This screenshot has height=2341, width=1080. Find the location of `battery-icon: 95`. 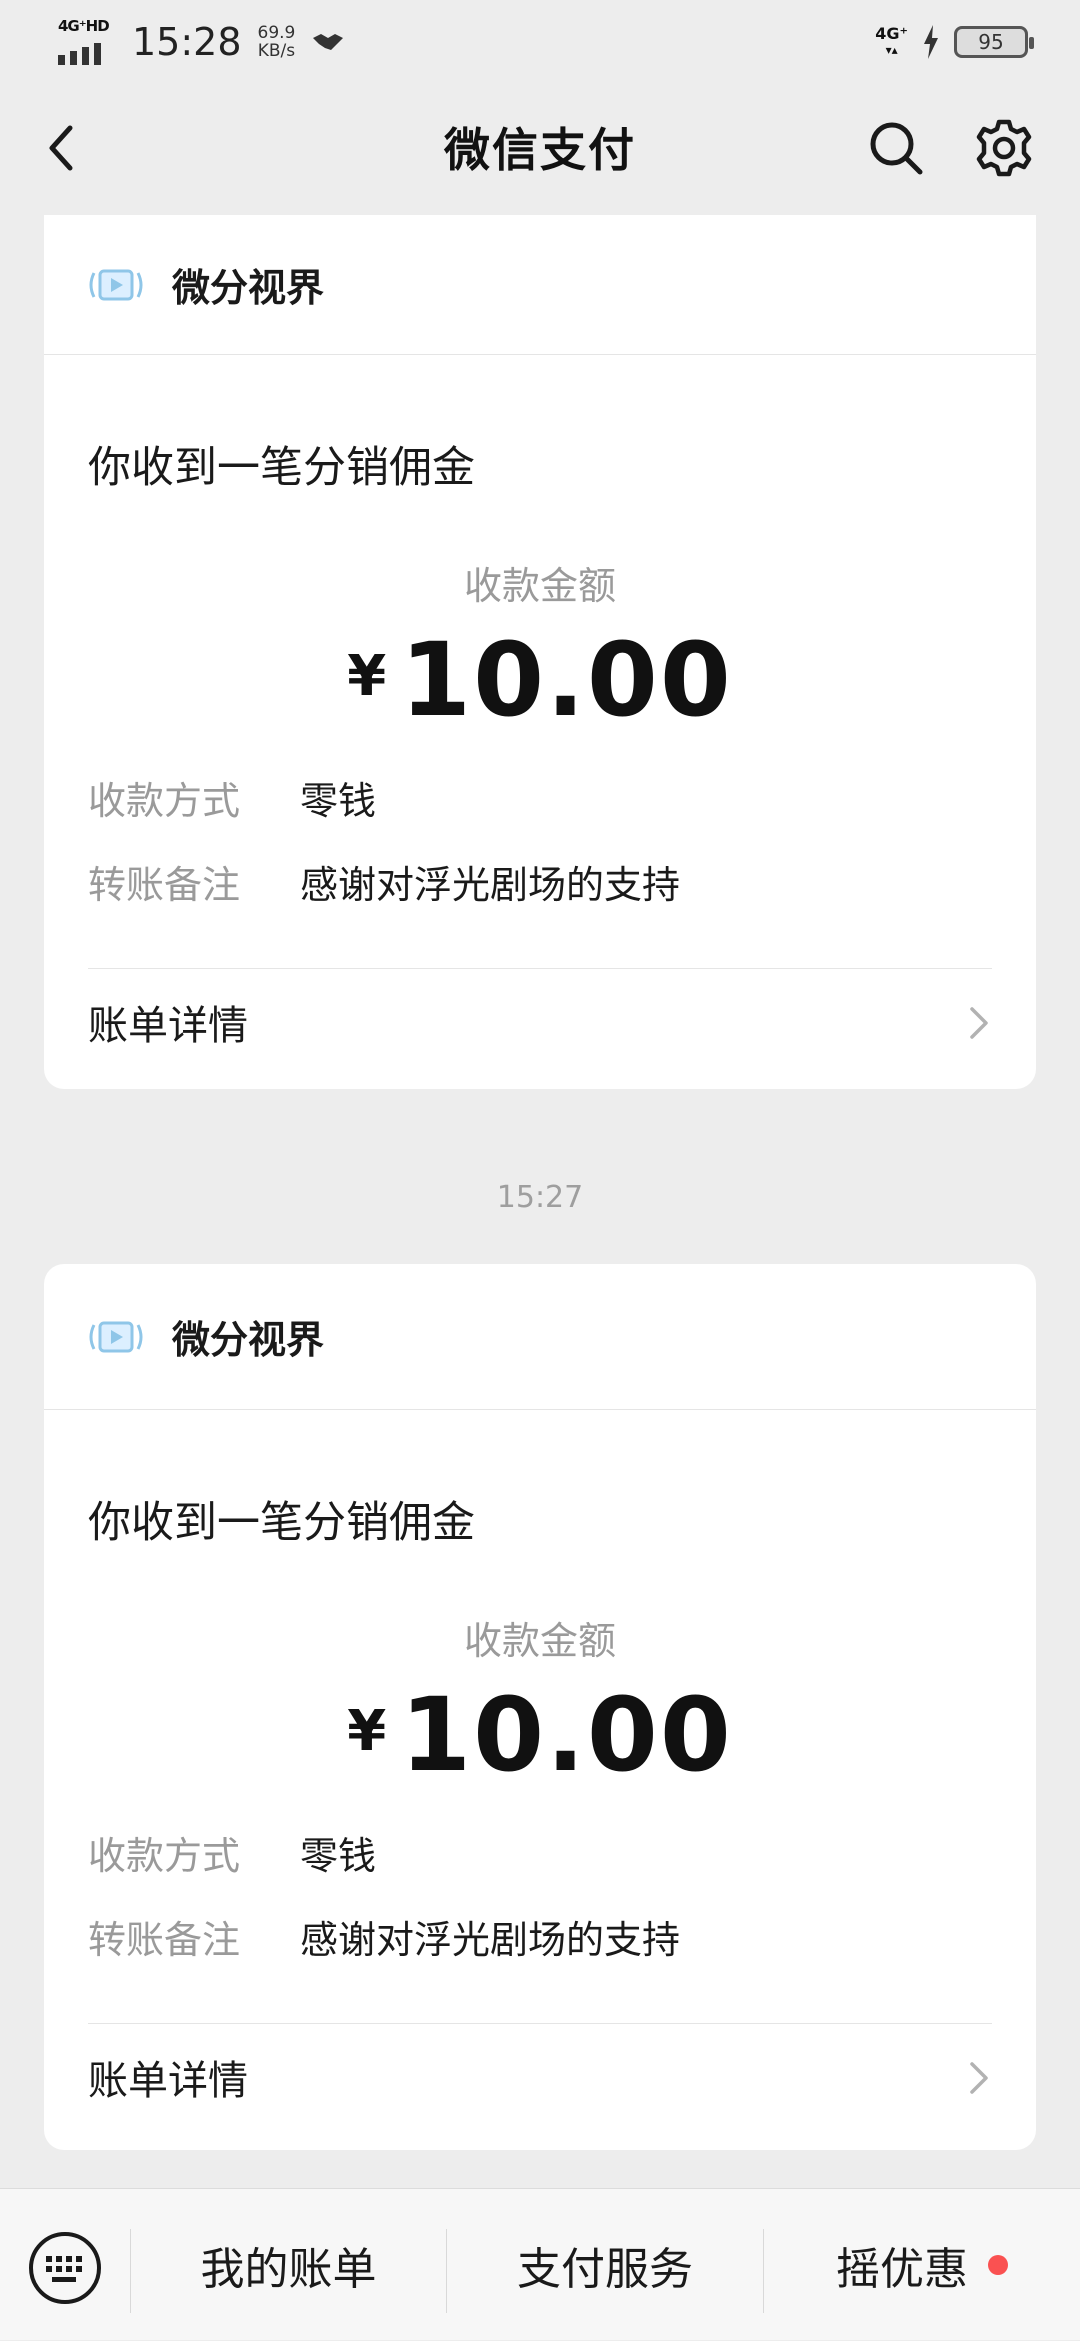

battery-icon: 95 is located at coordinates (994, 42).